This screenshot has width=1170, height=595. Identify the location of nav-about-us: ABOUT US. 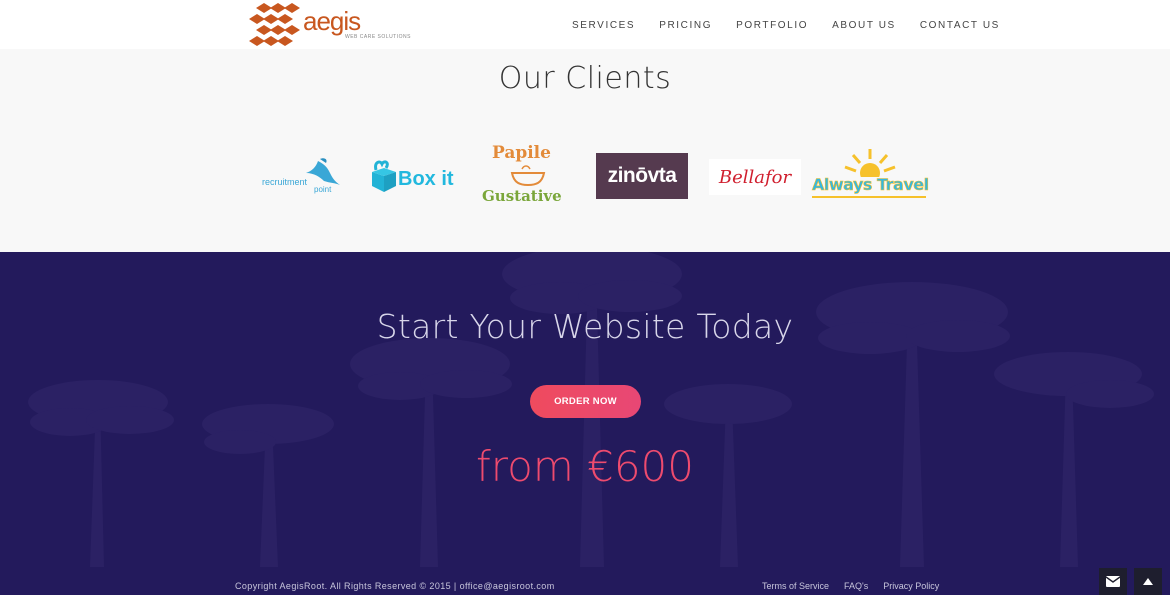
(864, 25).